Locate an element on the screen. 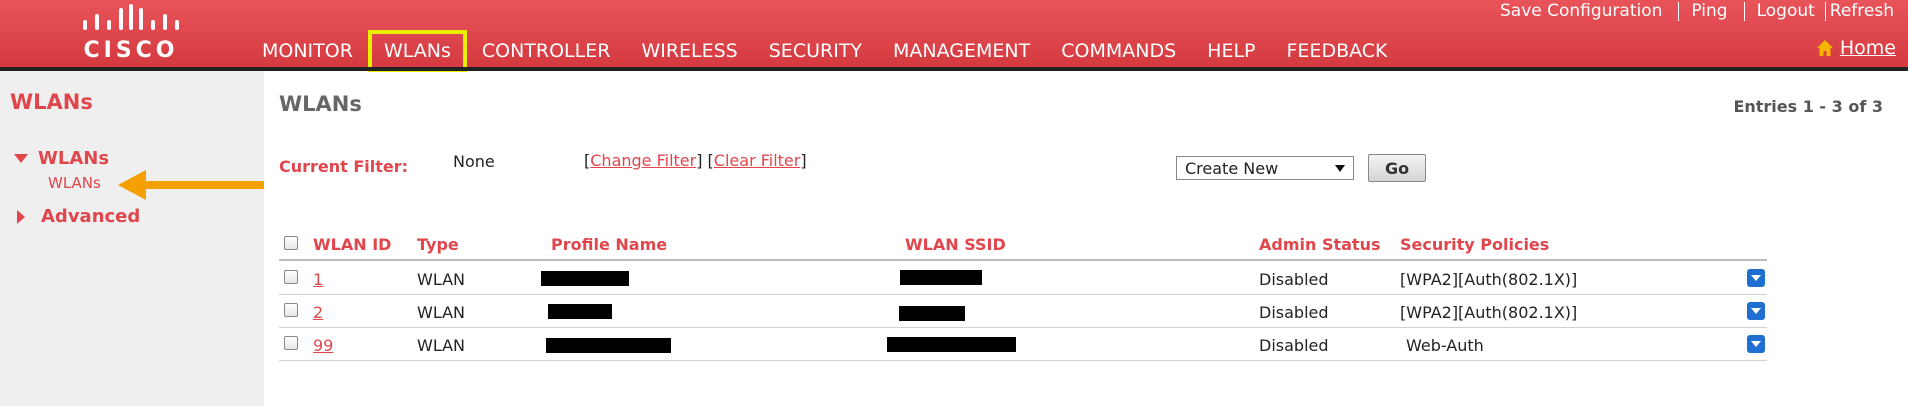 The height and width of the screenshot is (406, 1908). nav-security: SECURITY is located at coordinates (815, 51).